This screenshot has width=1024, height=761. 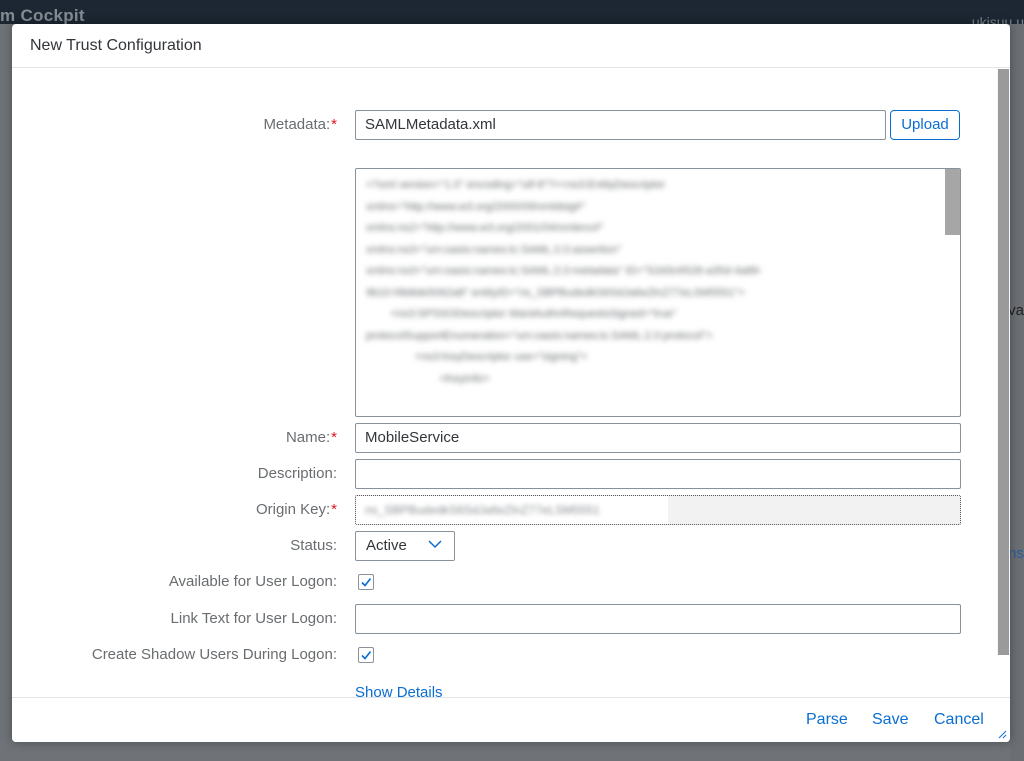 What do you see at coordinates (512, 15) in the screenshot?
I see `background-shell-bar: m Cockpit ukisuu u` at bounding box center [512, 15].